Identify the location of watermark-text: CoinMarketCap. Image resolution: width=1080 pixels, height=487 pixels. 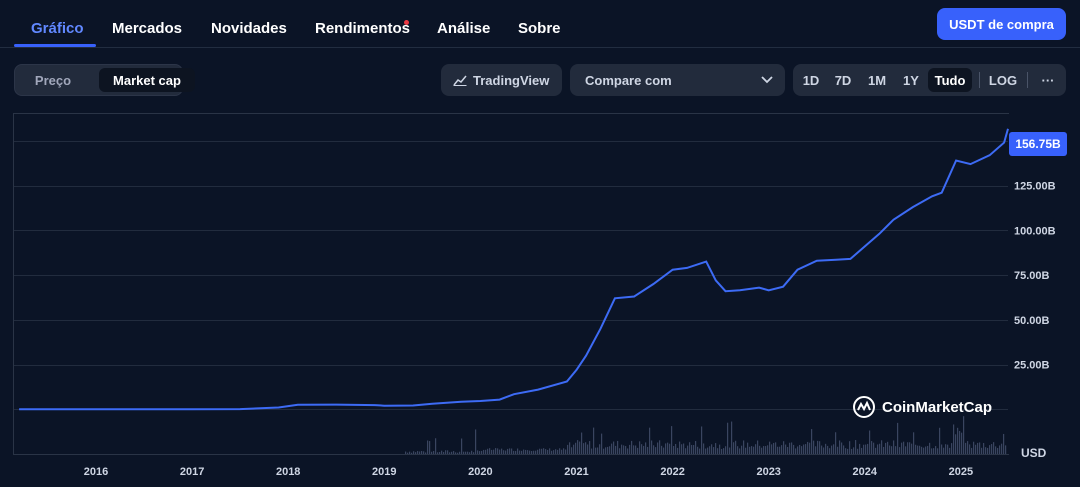
(937, 407).